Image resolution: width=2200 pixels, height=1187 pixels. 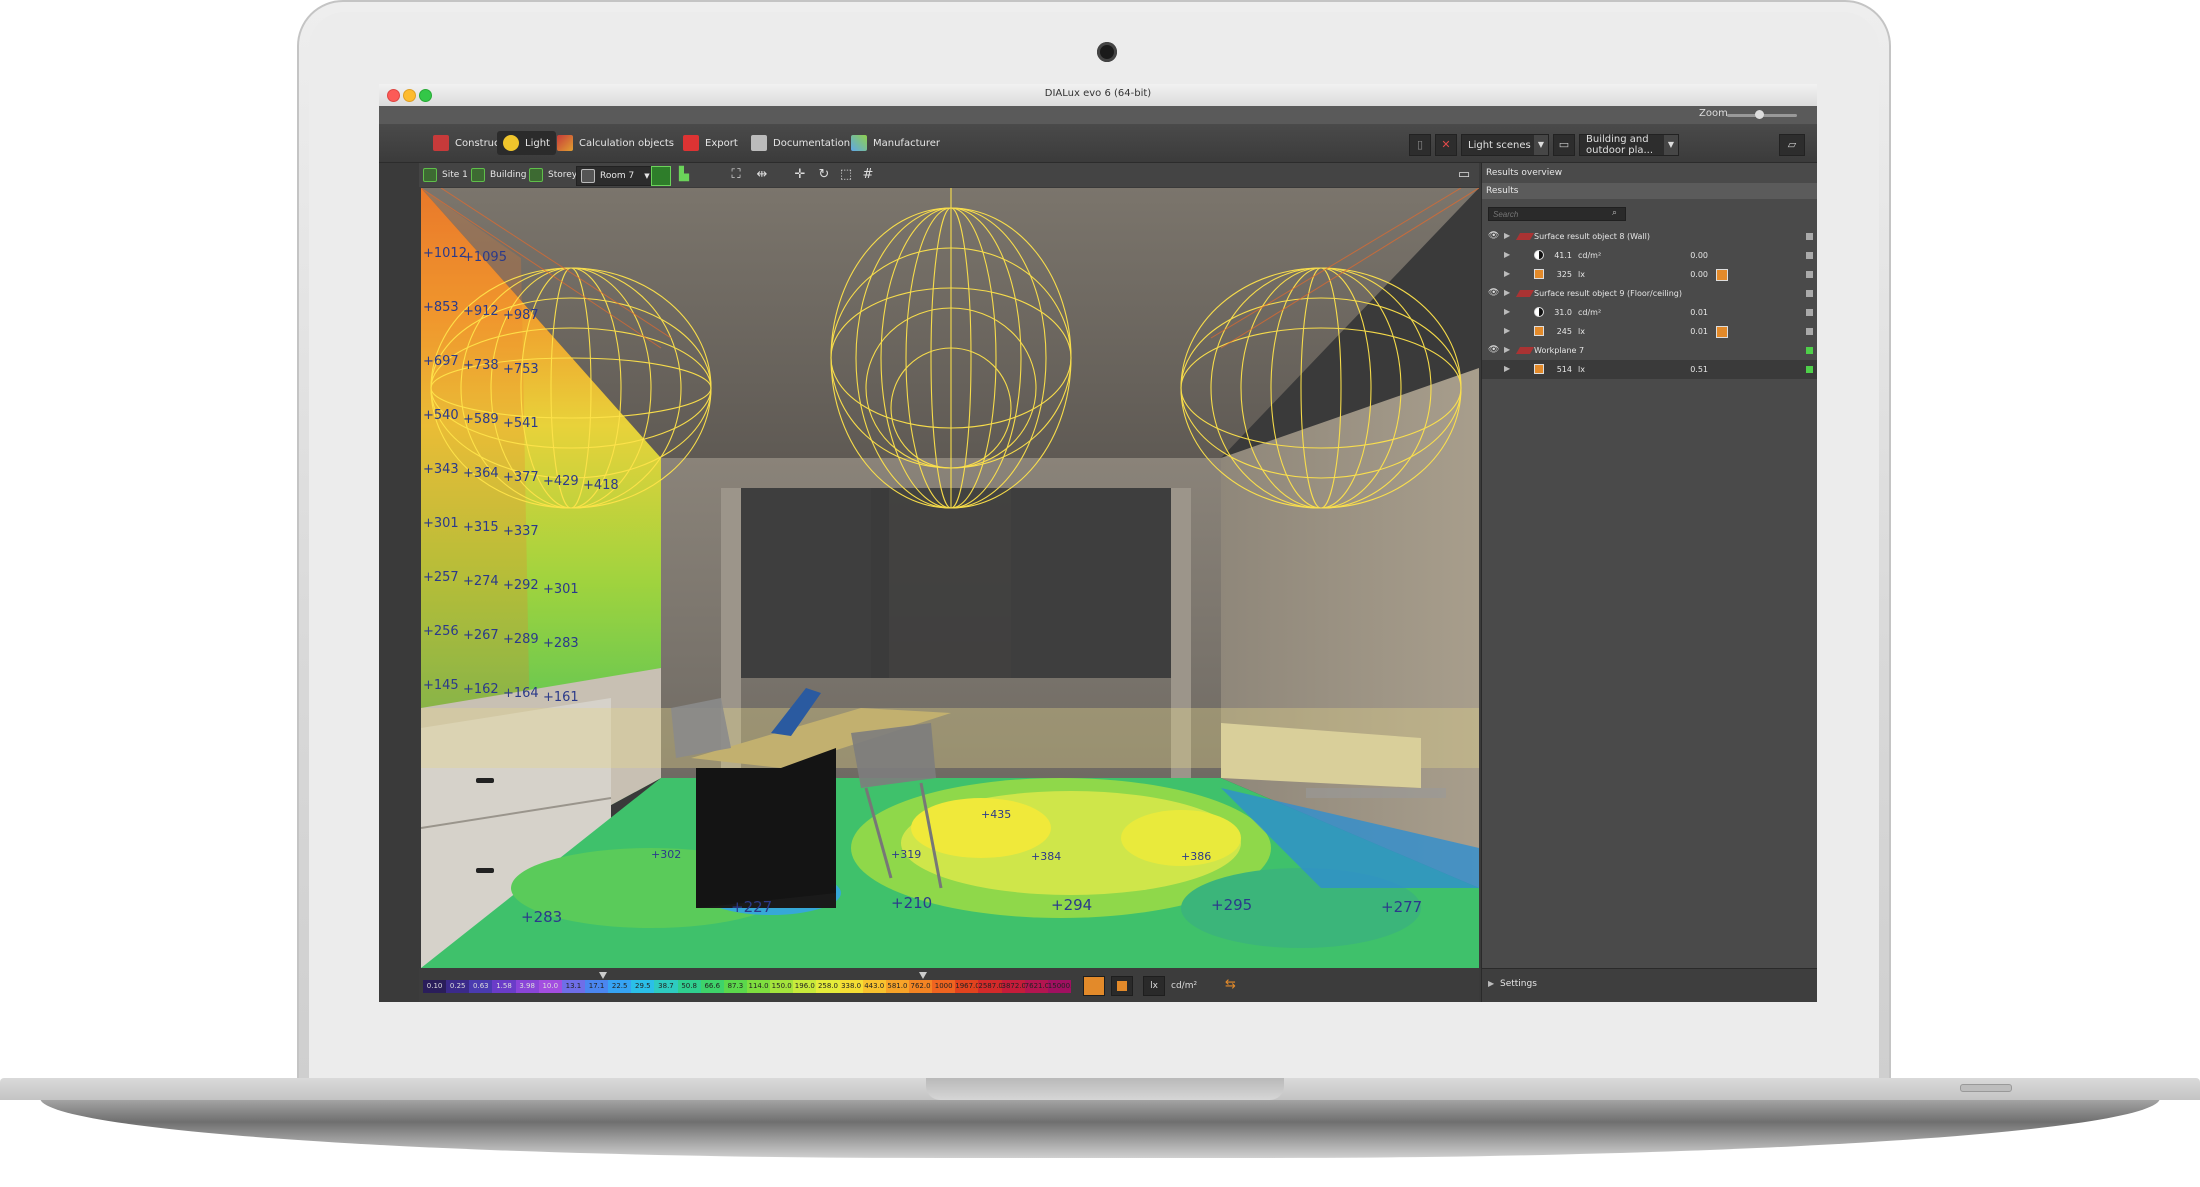 I want to click on laptop-led, so click(x=1986, y=1088).